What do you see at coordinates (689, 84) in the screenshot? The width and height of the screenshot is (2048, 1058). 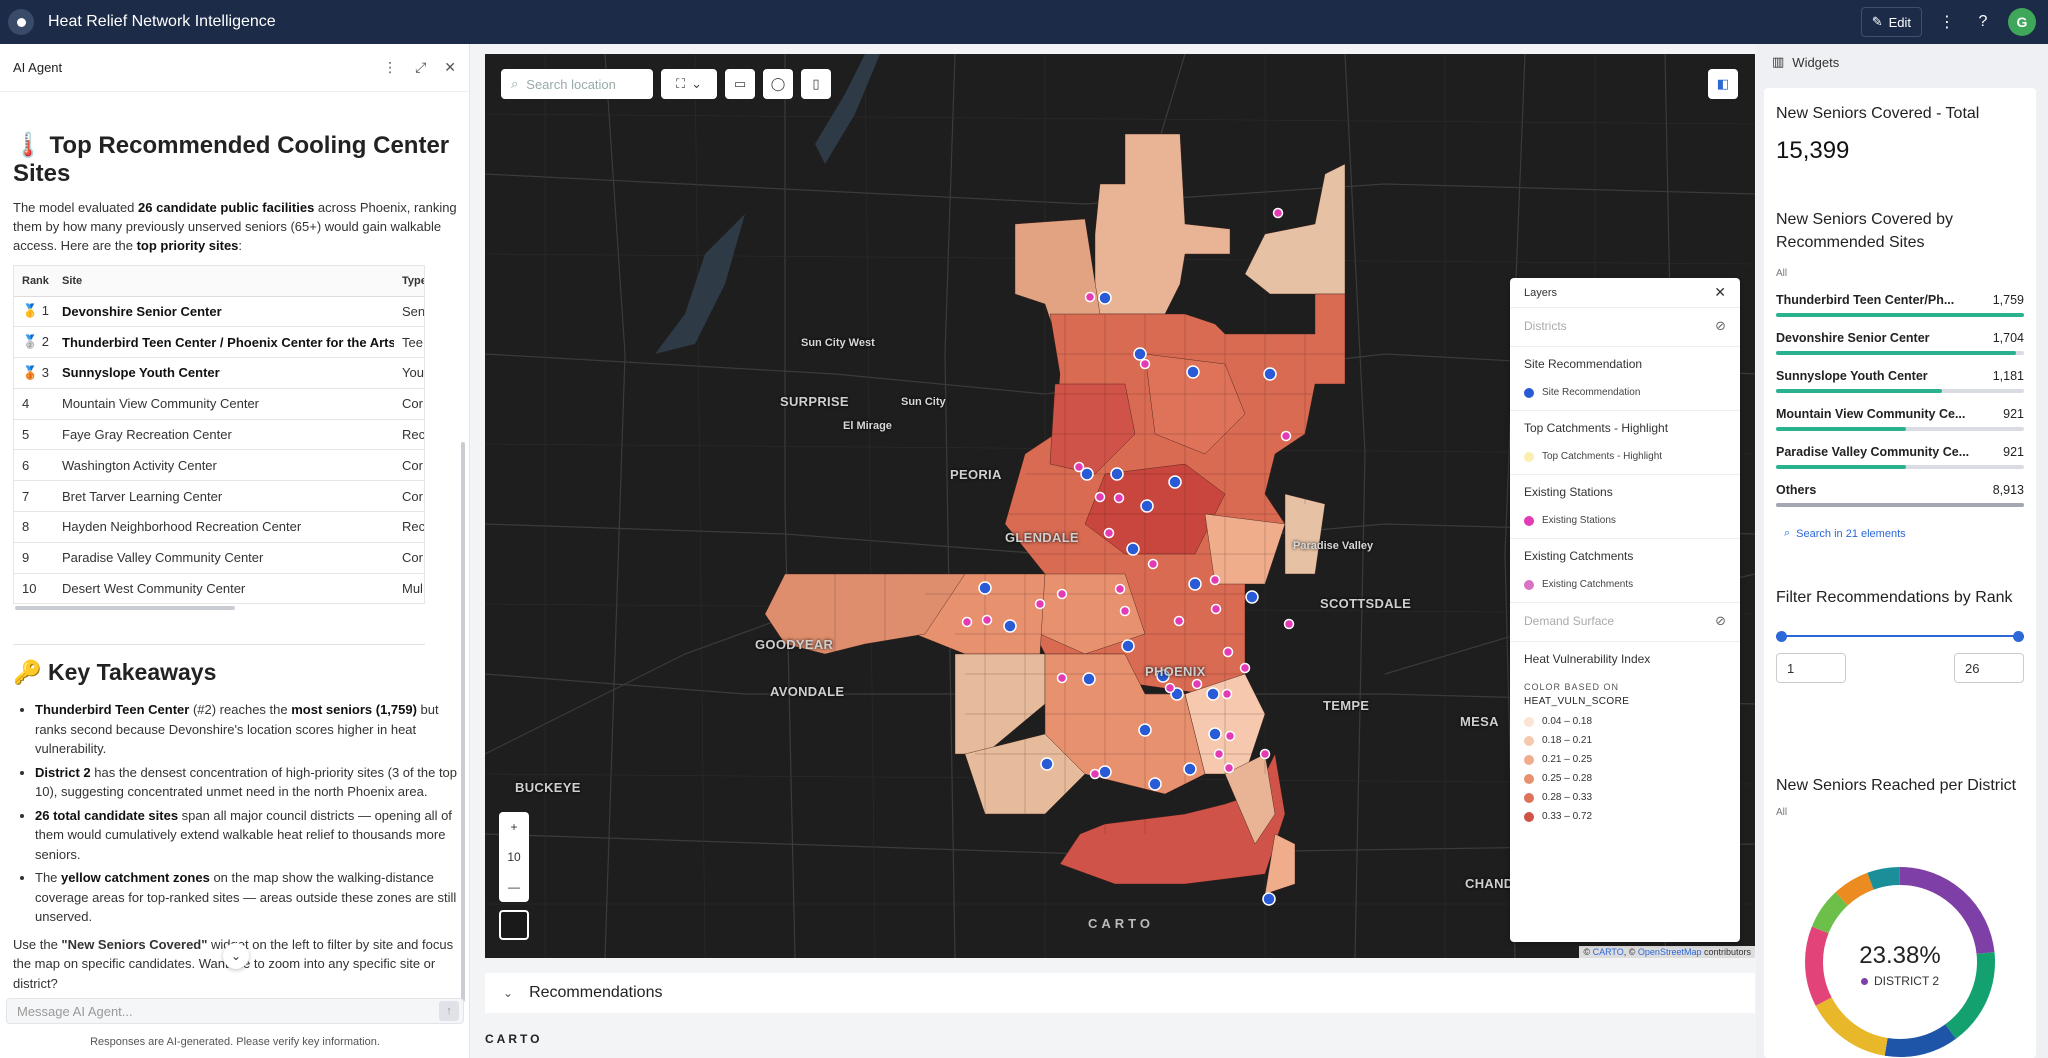 I see `drawing-tool-select: ⛶ ⌄` at bounding box center [689, 84].